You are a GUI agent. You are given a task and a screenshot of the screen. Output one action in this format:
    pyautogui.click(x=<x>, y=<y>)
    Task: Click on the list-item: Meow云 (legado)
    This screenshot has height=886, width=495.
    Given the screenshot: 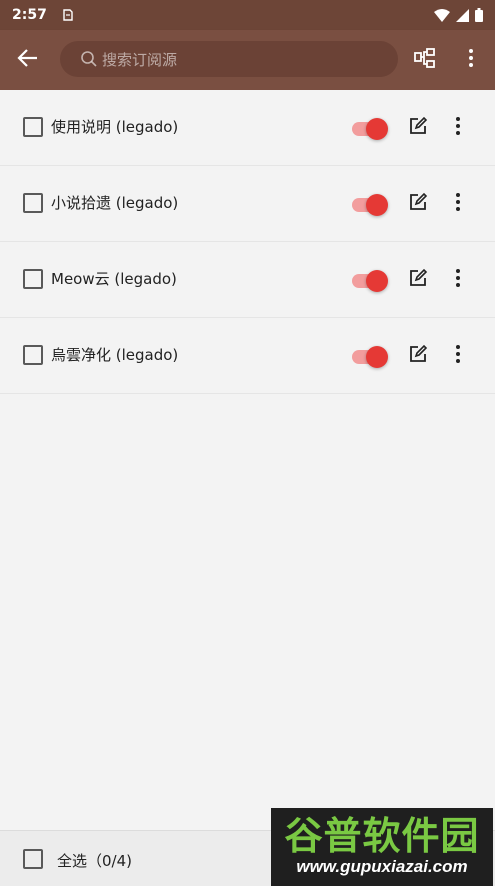 What is the action you would take?
    pyautogui.click(x=247, y=280)
    